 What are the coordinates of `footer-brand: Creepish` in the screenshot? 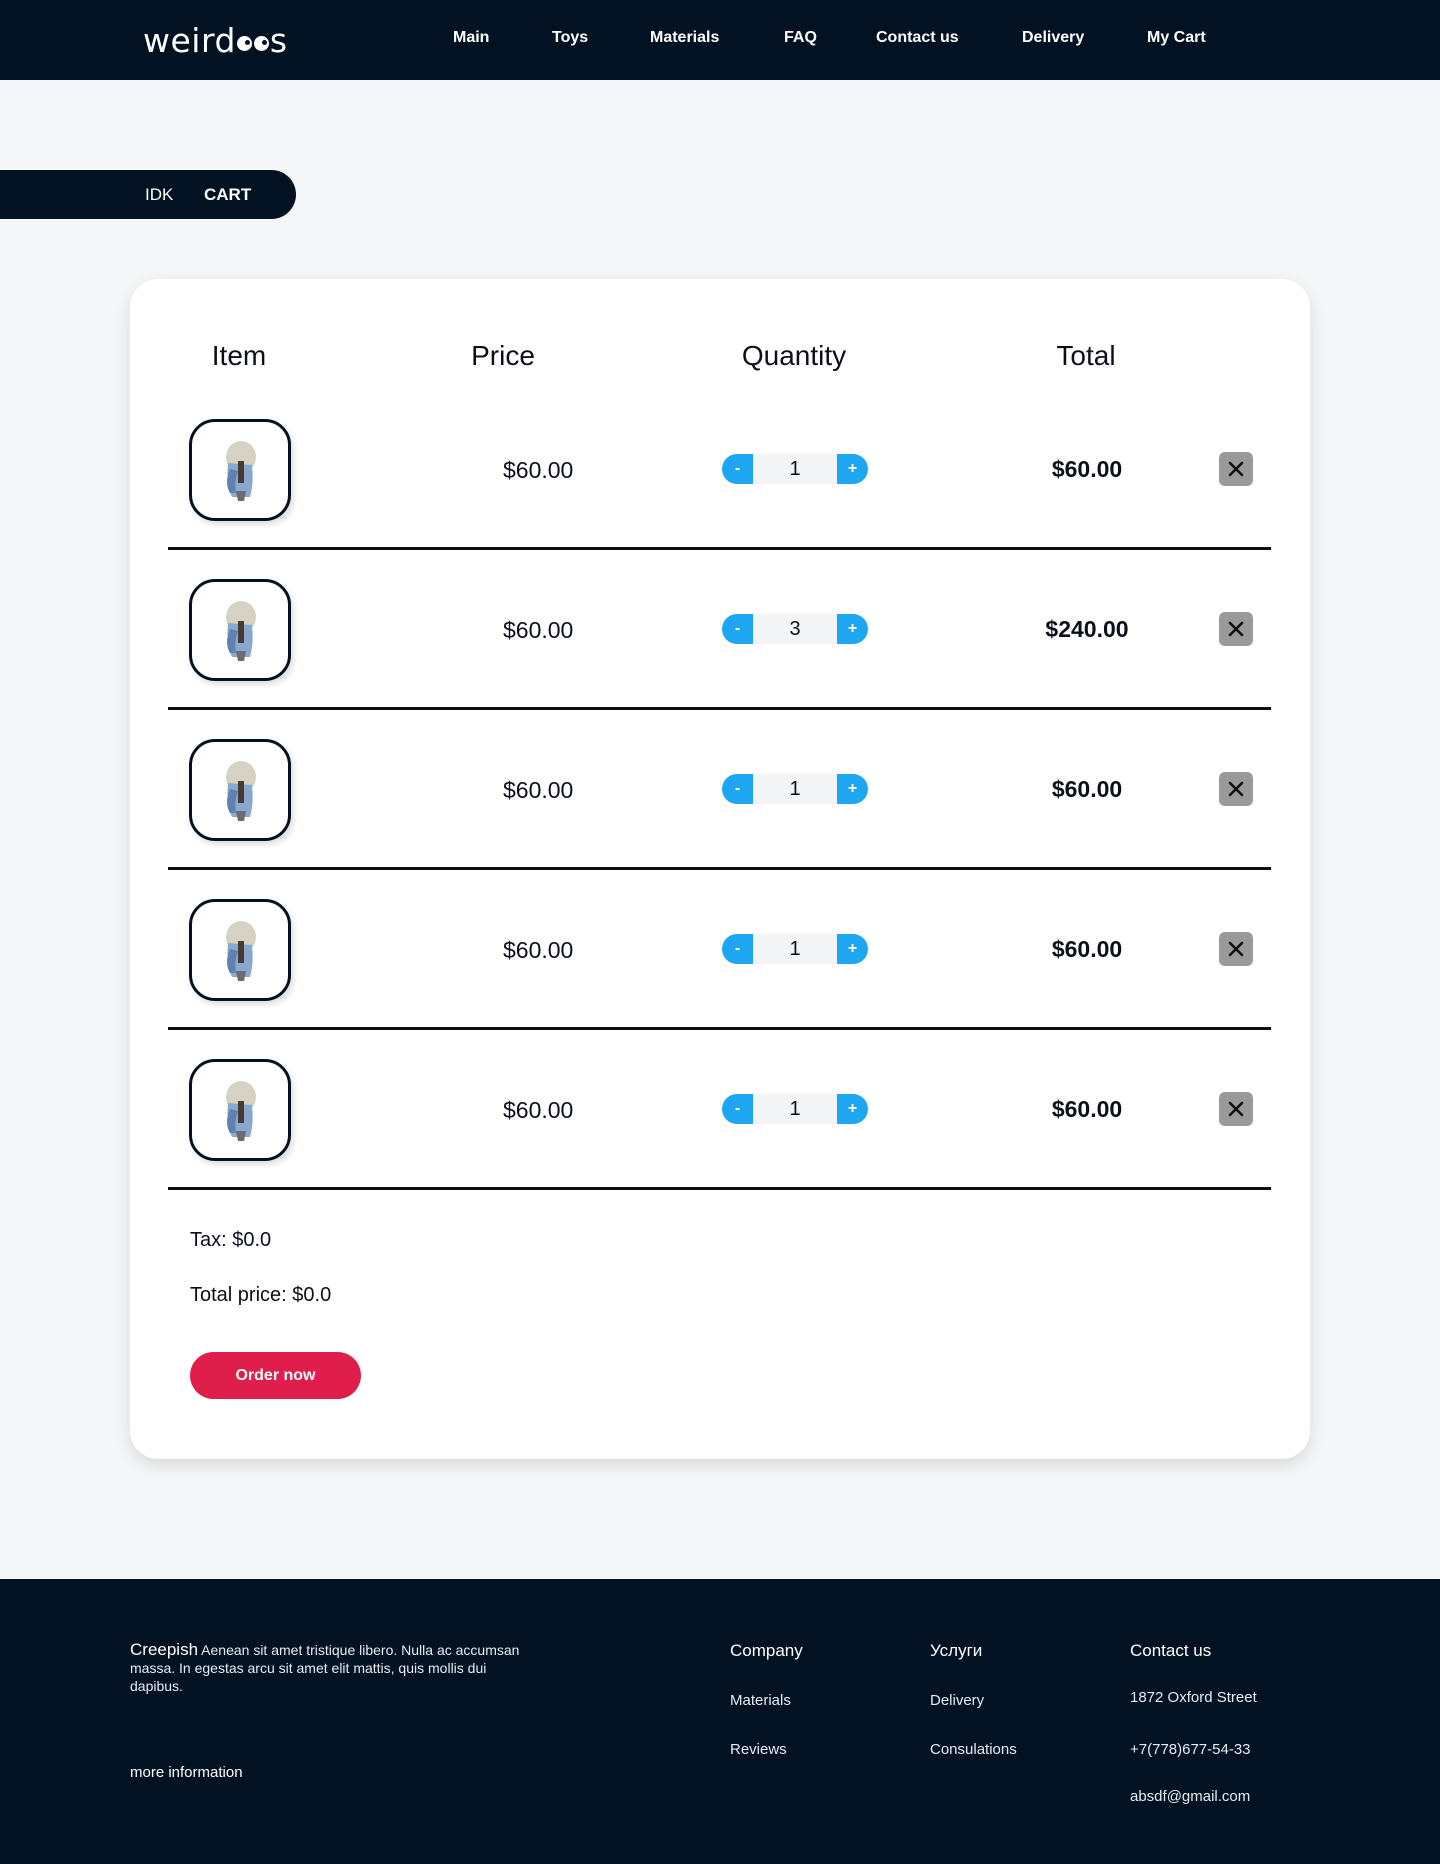 It's located at (164, 1649).